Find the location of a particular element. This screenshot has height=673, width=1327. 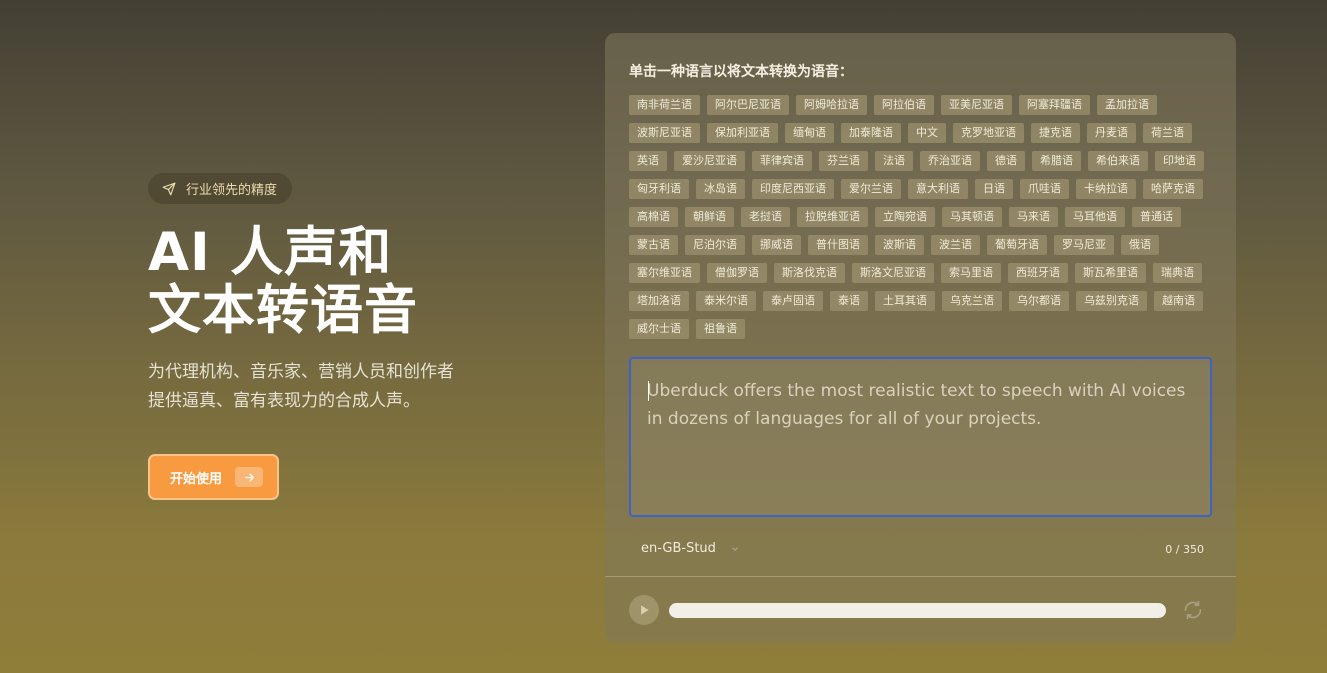

language-chip: 孟加拉语 is located at coordinates (1127, 105).